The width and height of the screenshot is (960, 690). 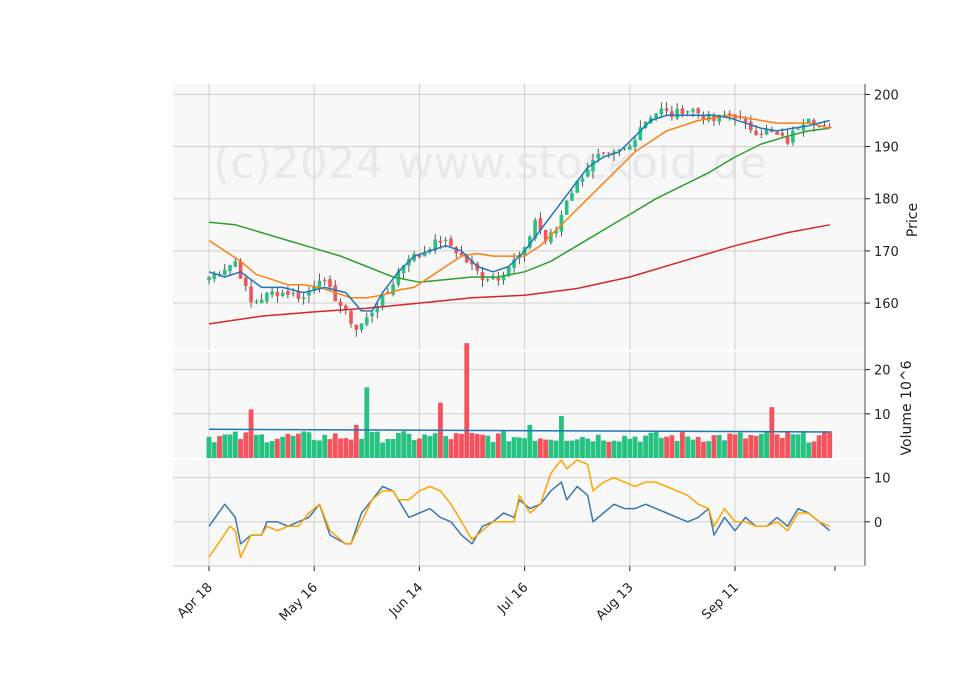 I want to click on x-tick-label: Aug 13, so click(x=614, y=601).